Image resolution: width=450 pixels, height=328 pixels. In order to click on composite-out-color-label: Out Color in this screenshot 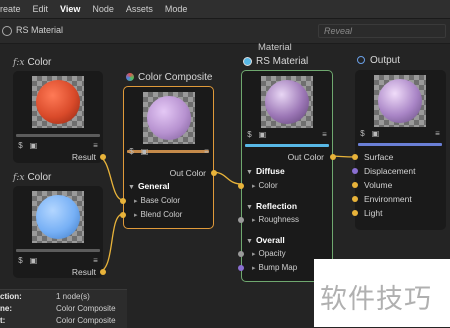, I will do `click(187, 173)`.